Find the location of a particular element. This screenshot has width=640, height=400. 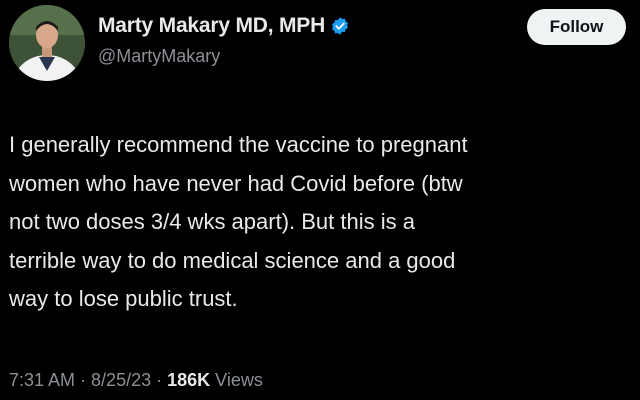

avatar-image is located at coordinates (47, 43).